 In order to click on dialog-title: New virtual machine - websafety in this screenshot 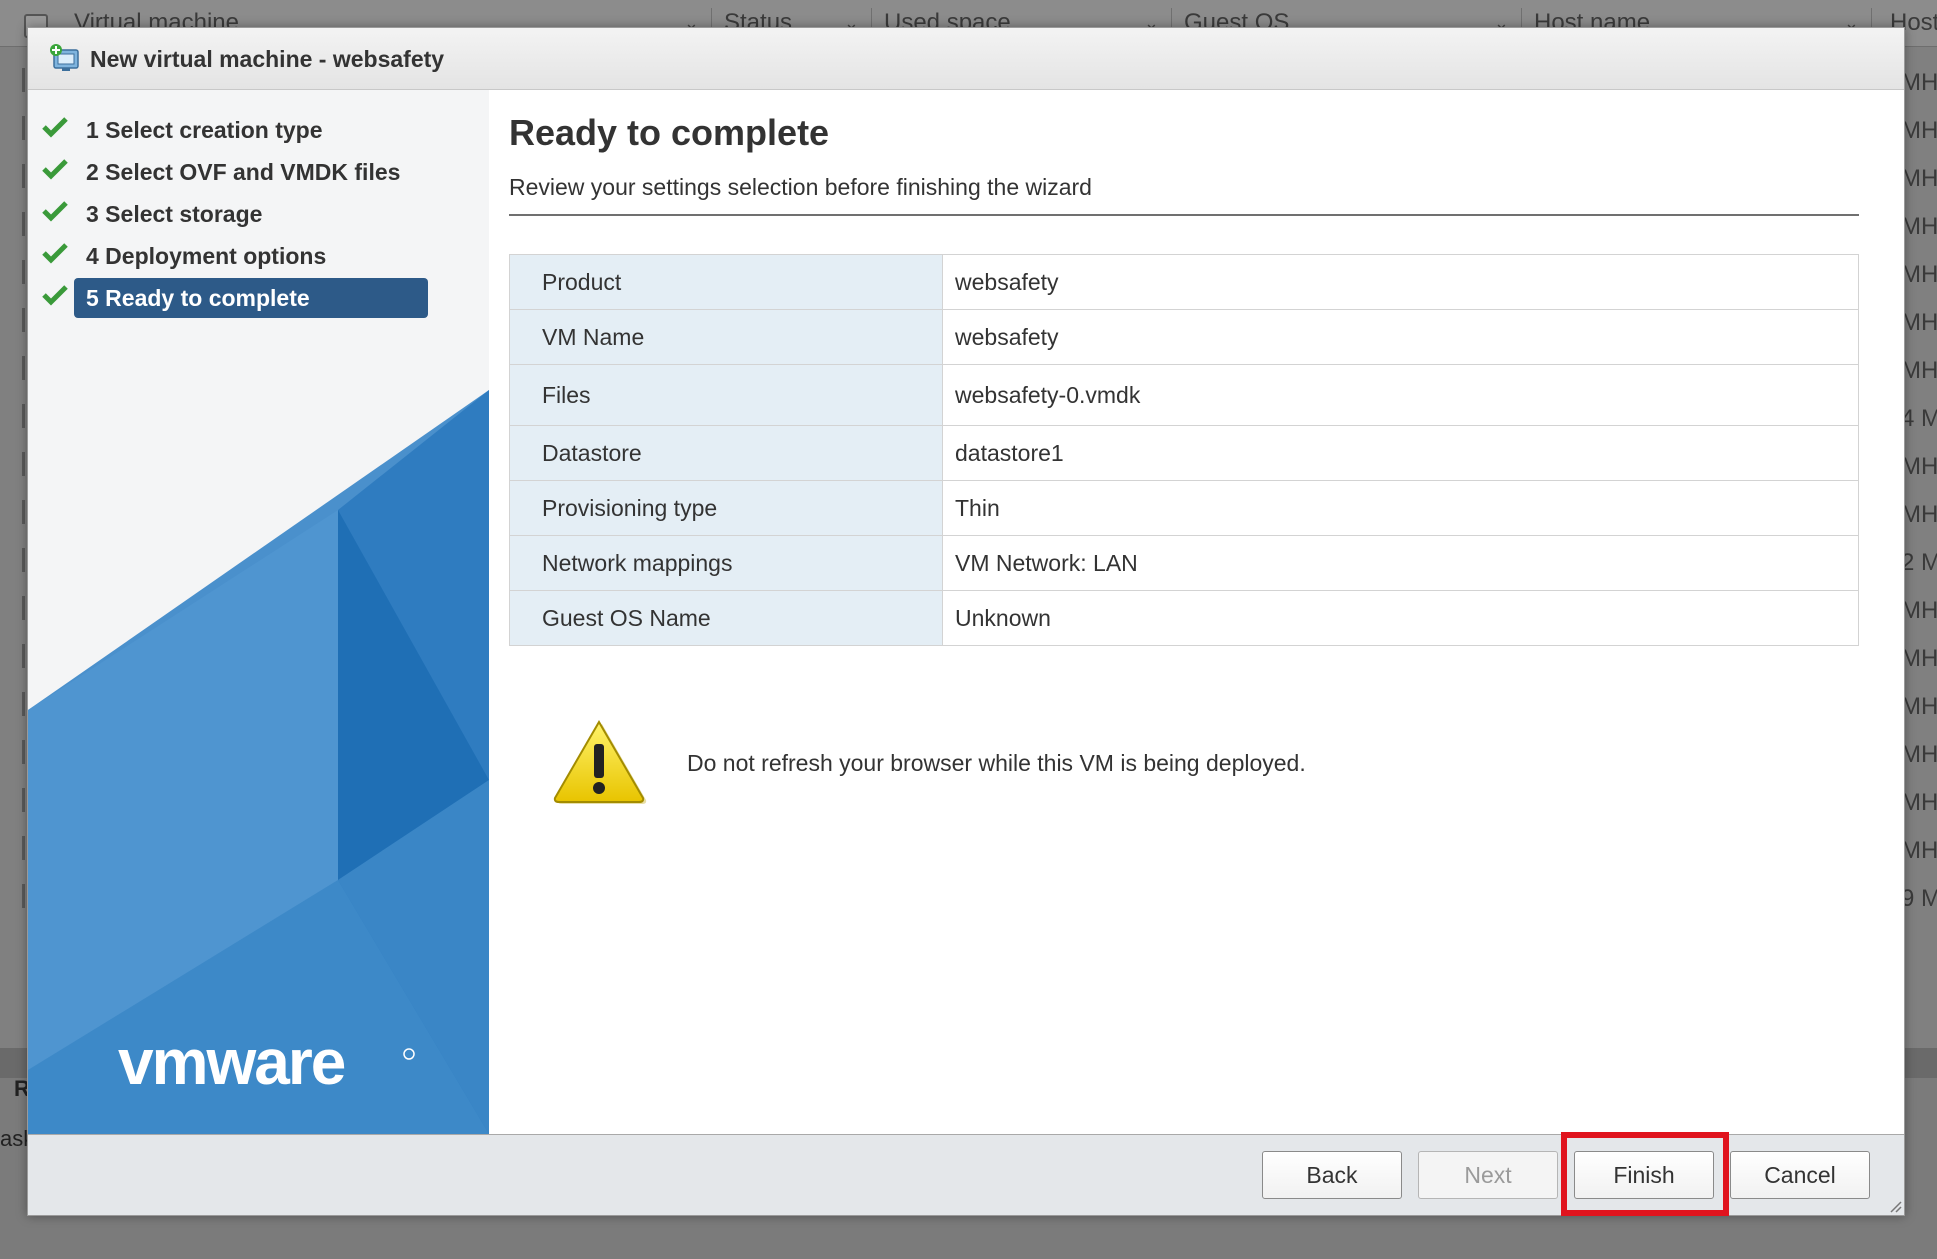, I will do `click(267, 59)`.